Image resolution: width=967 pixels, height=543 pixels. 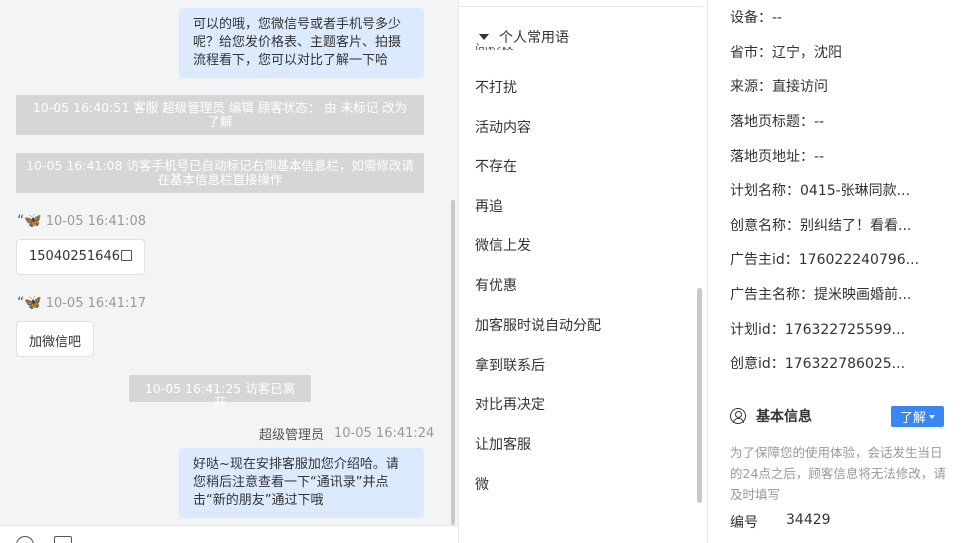 I want to click on chat-scrollbar, so click(x=453, y=362).